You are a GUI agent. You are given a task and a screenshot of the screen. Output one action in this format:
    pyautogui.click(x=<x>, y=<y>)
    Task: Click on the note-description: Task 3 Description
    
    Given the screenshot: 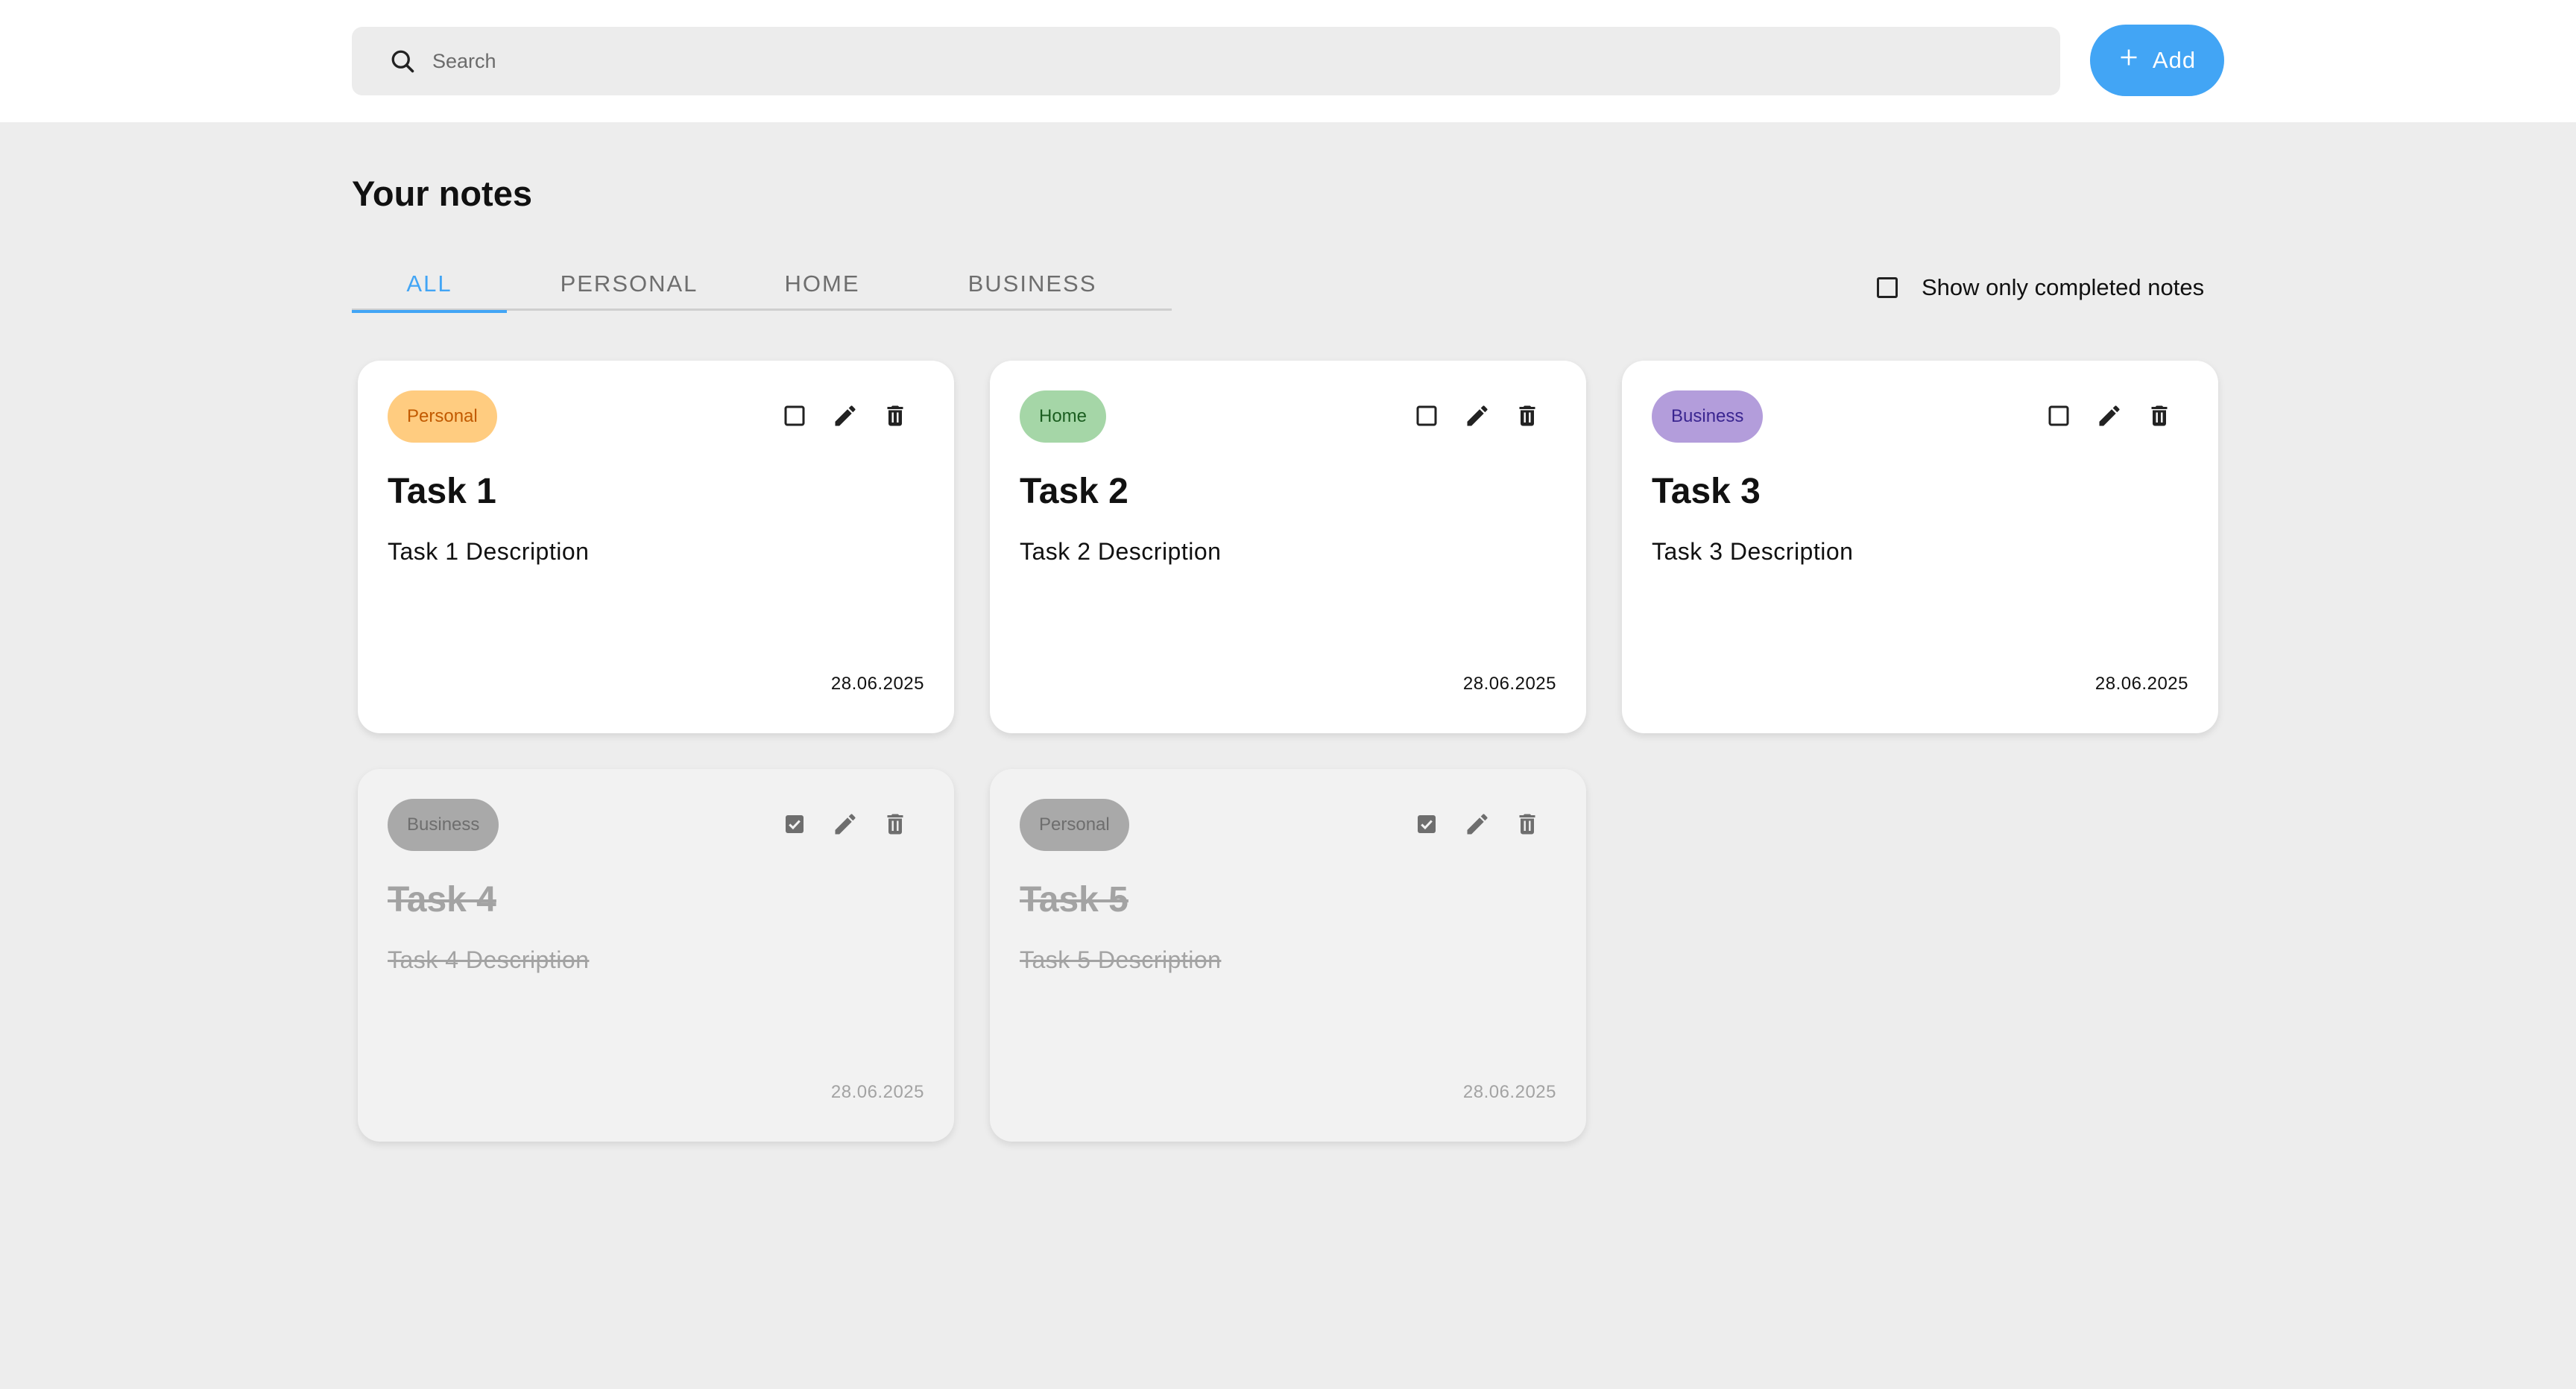 What is the action you would take?
    pyautogui.click(x=1753, y=551)
    